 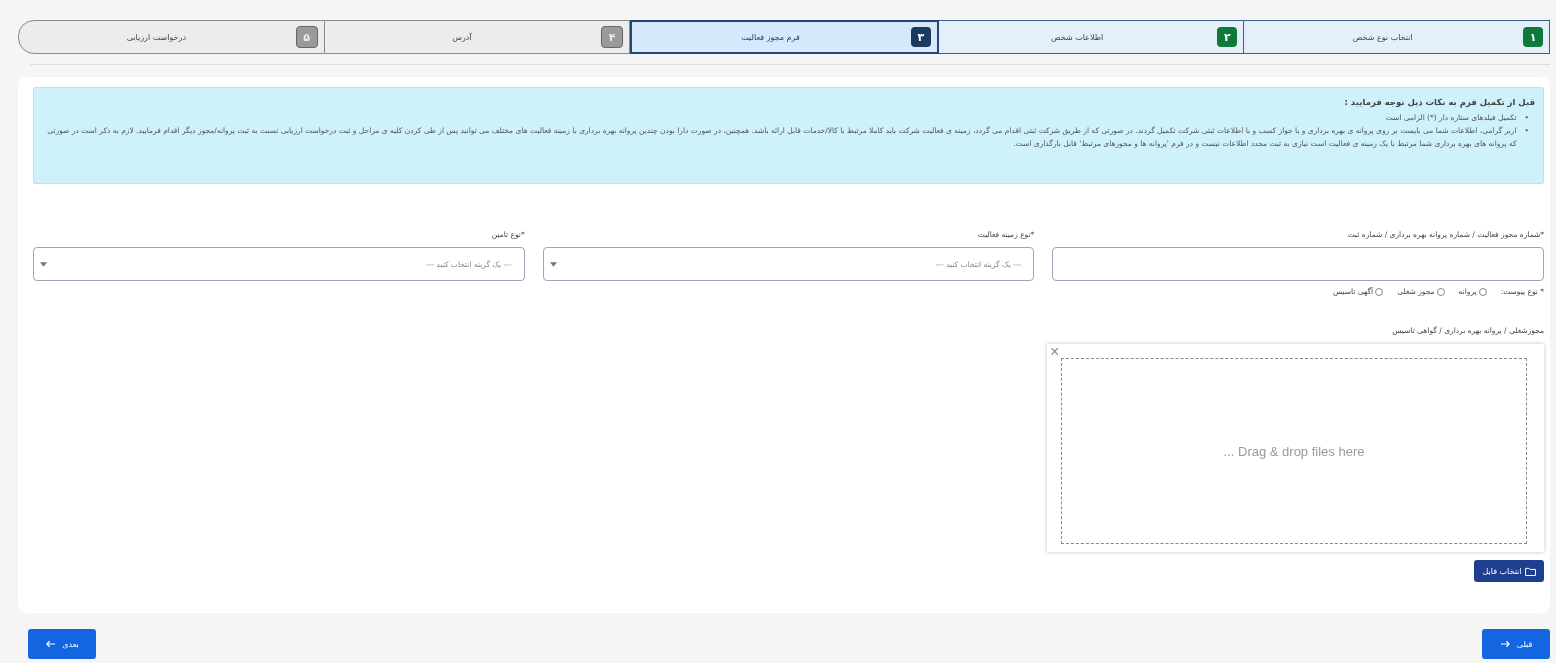 What do you see at coordinates (156, 37) in the screenshot?
I see `step-label: درخواست ارزیابی` at bounding box center [156, 37].